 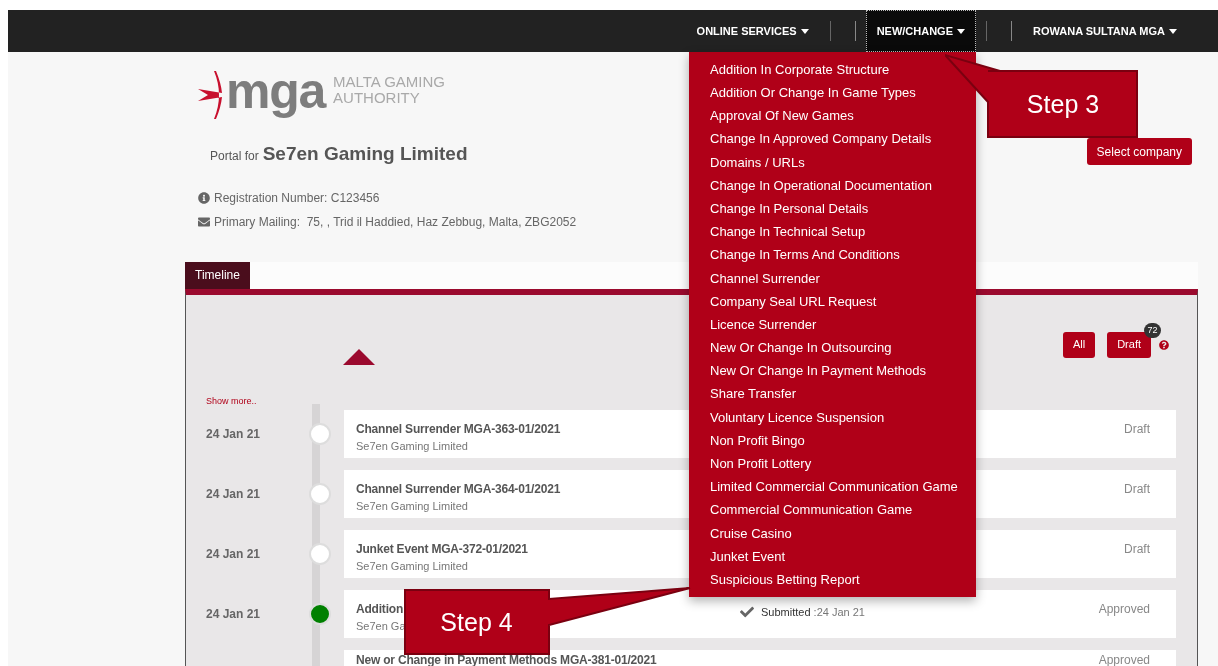 I want to click on card-title: Channel Surrender MGA-364-01/2021, so click(x=458, y=489).